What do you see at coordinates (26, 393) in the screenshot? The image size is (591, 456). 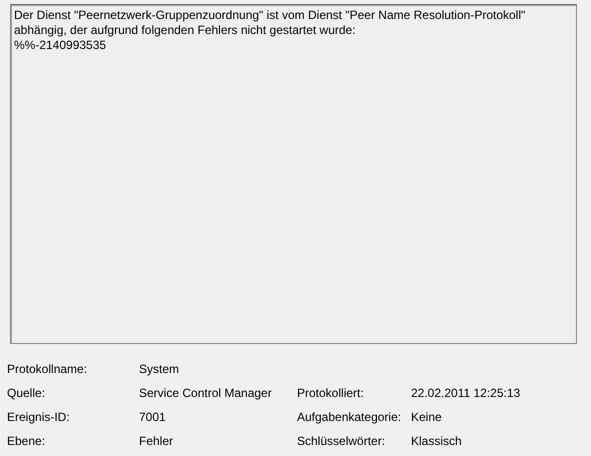 I see `field-label: Quelle:` at bounding box center [26, 393].